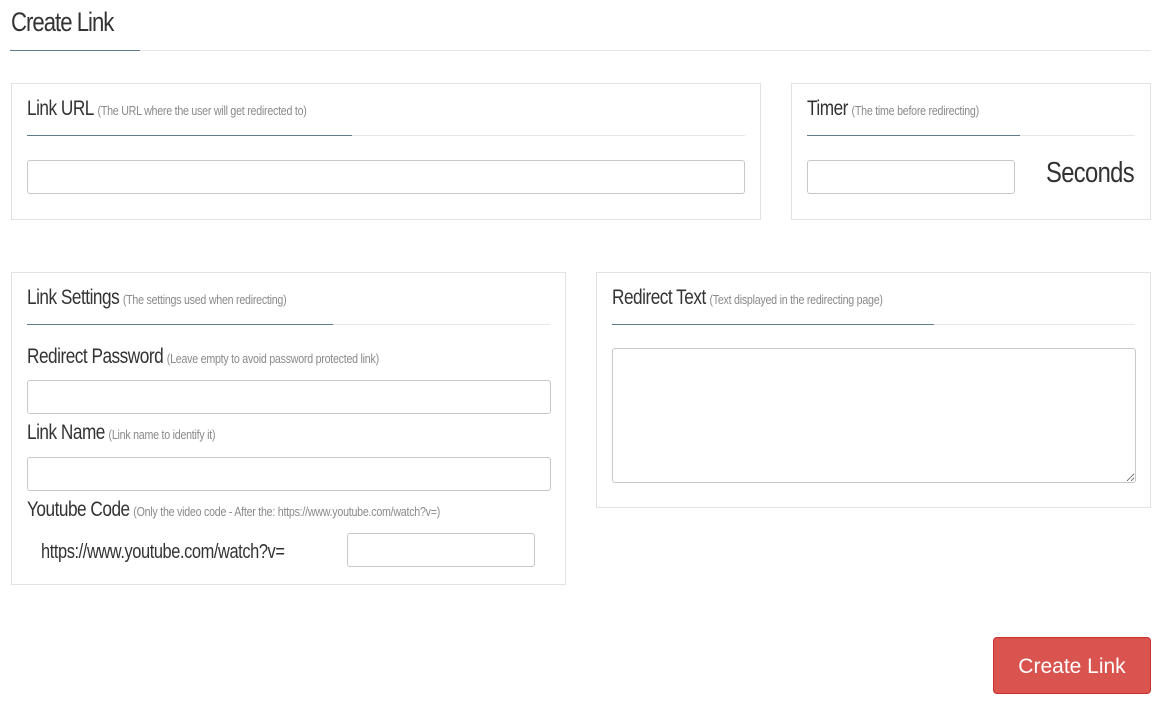 The image size is (1163, 715). What do you see at coordinates (796, 299) in the screenshot?
I see `redirect-text-hint: (Text displayed in the redirecting page)` at bounding box center [796, 299].